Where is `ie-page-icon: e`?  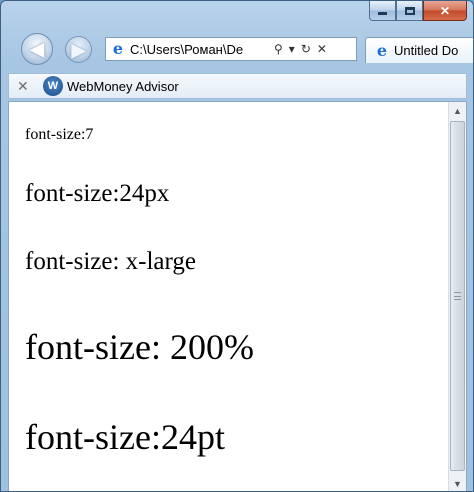
ie-page-icon: e is located at coordinates (118, 48).